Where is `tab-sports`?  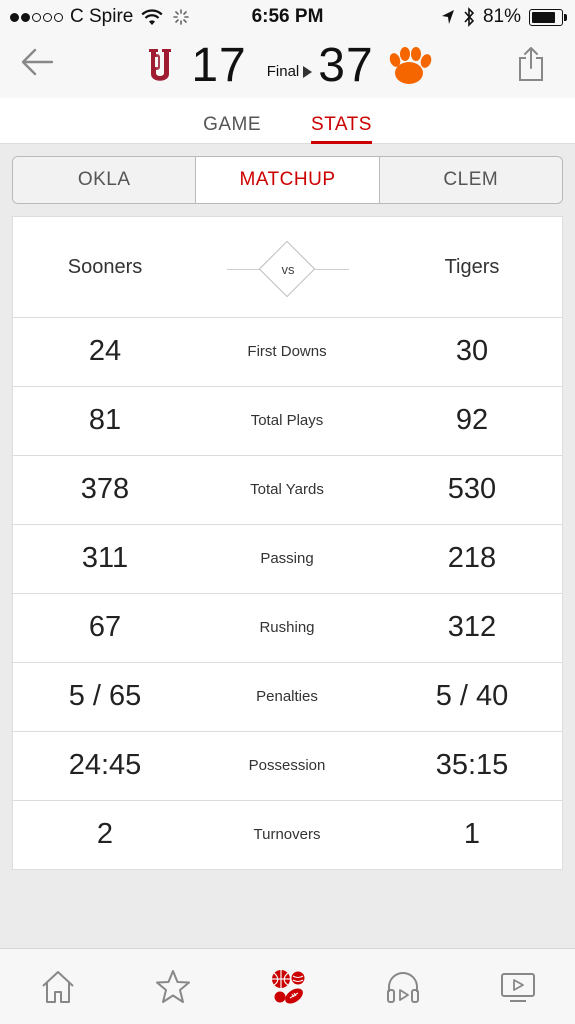 tab-sports is located at coordinates (288, 987).